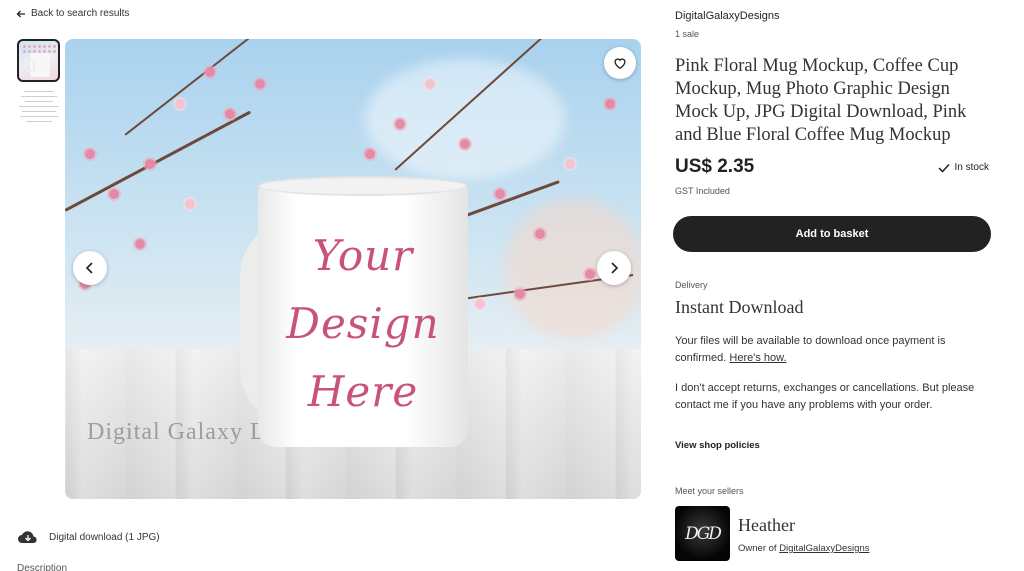  I want to click on price: US$ 2.35, so click(715, 166).